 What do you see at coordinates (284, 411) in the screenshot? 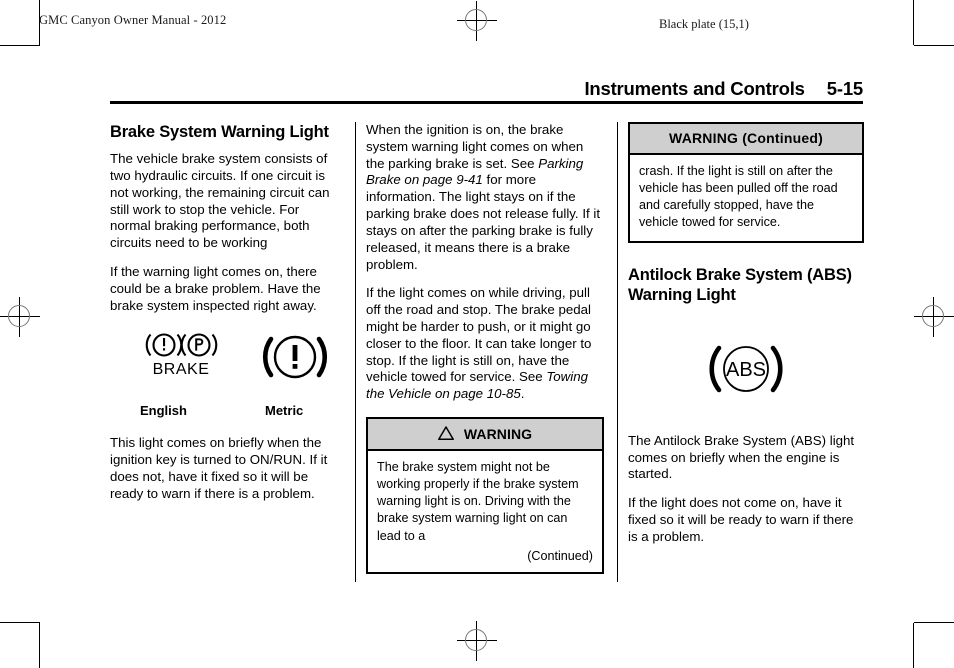
I see `icon-caption-metric: Metric` at bounding box center [284, 411].